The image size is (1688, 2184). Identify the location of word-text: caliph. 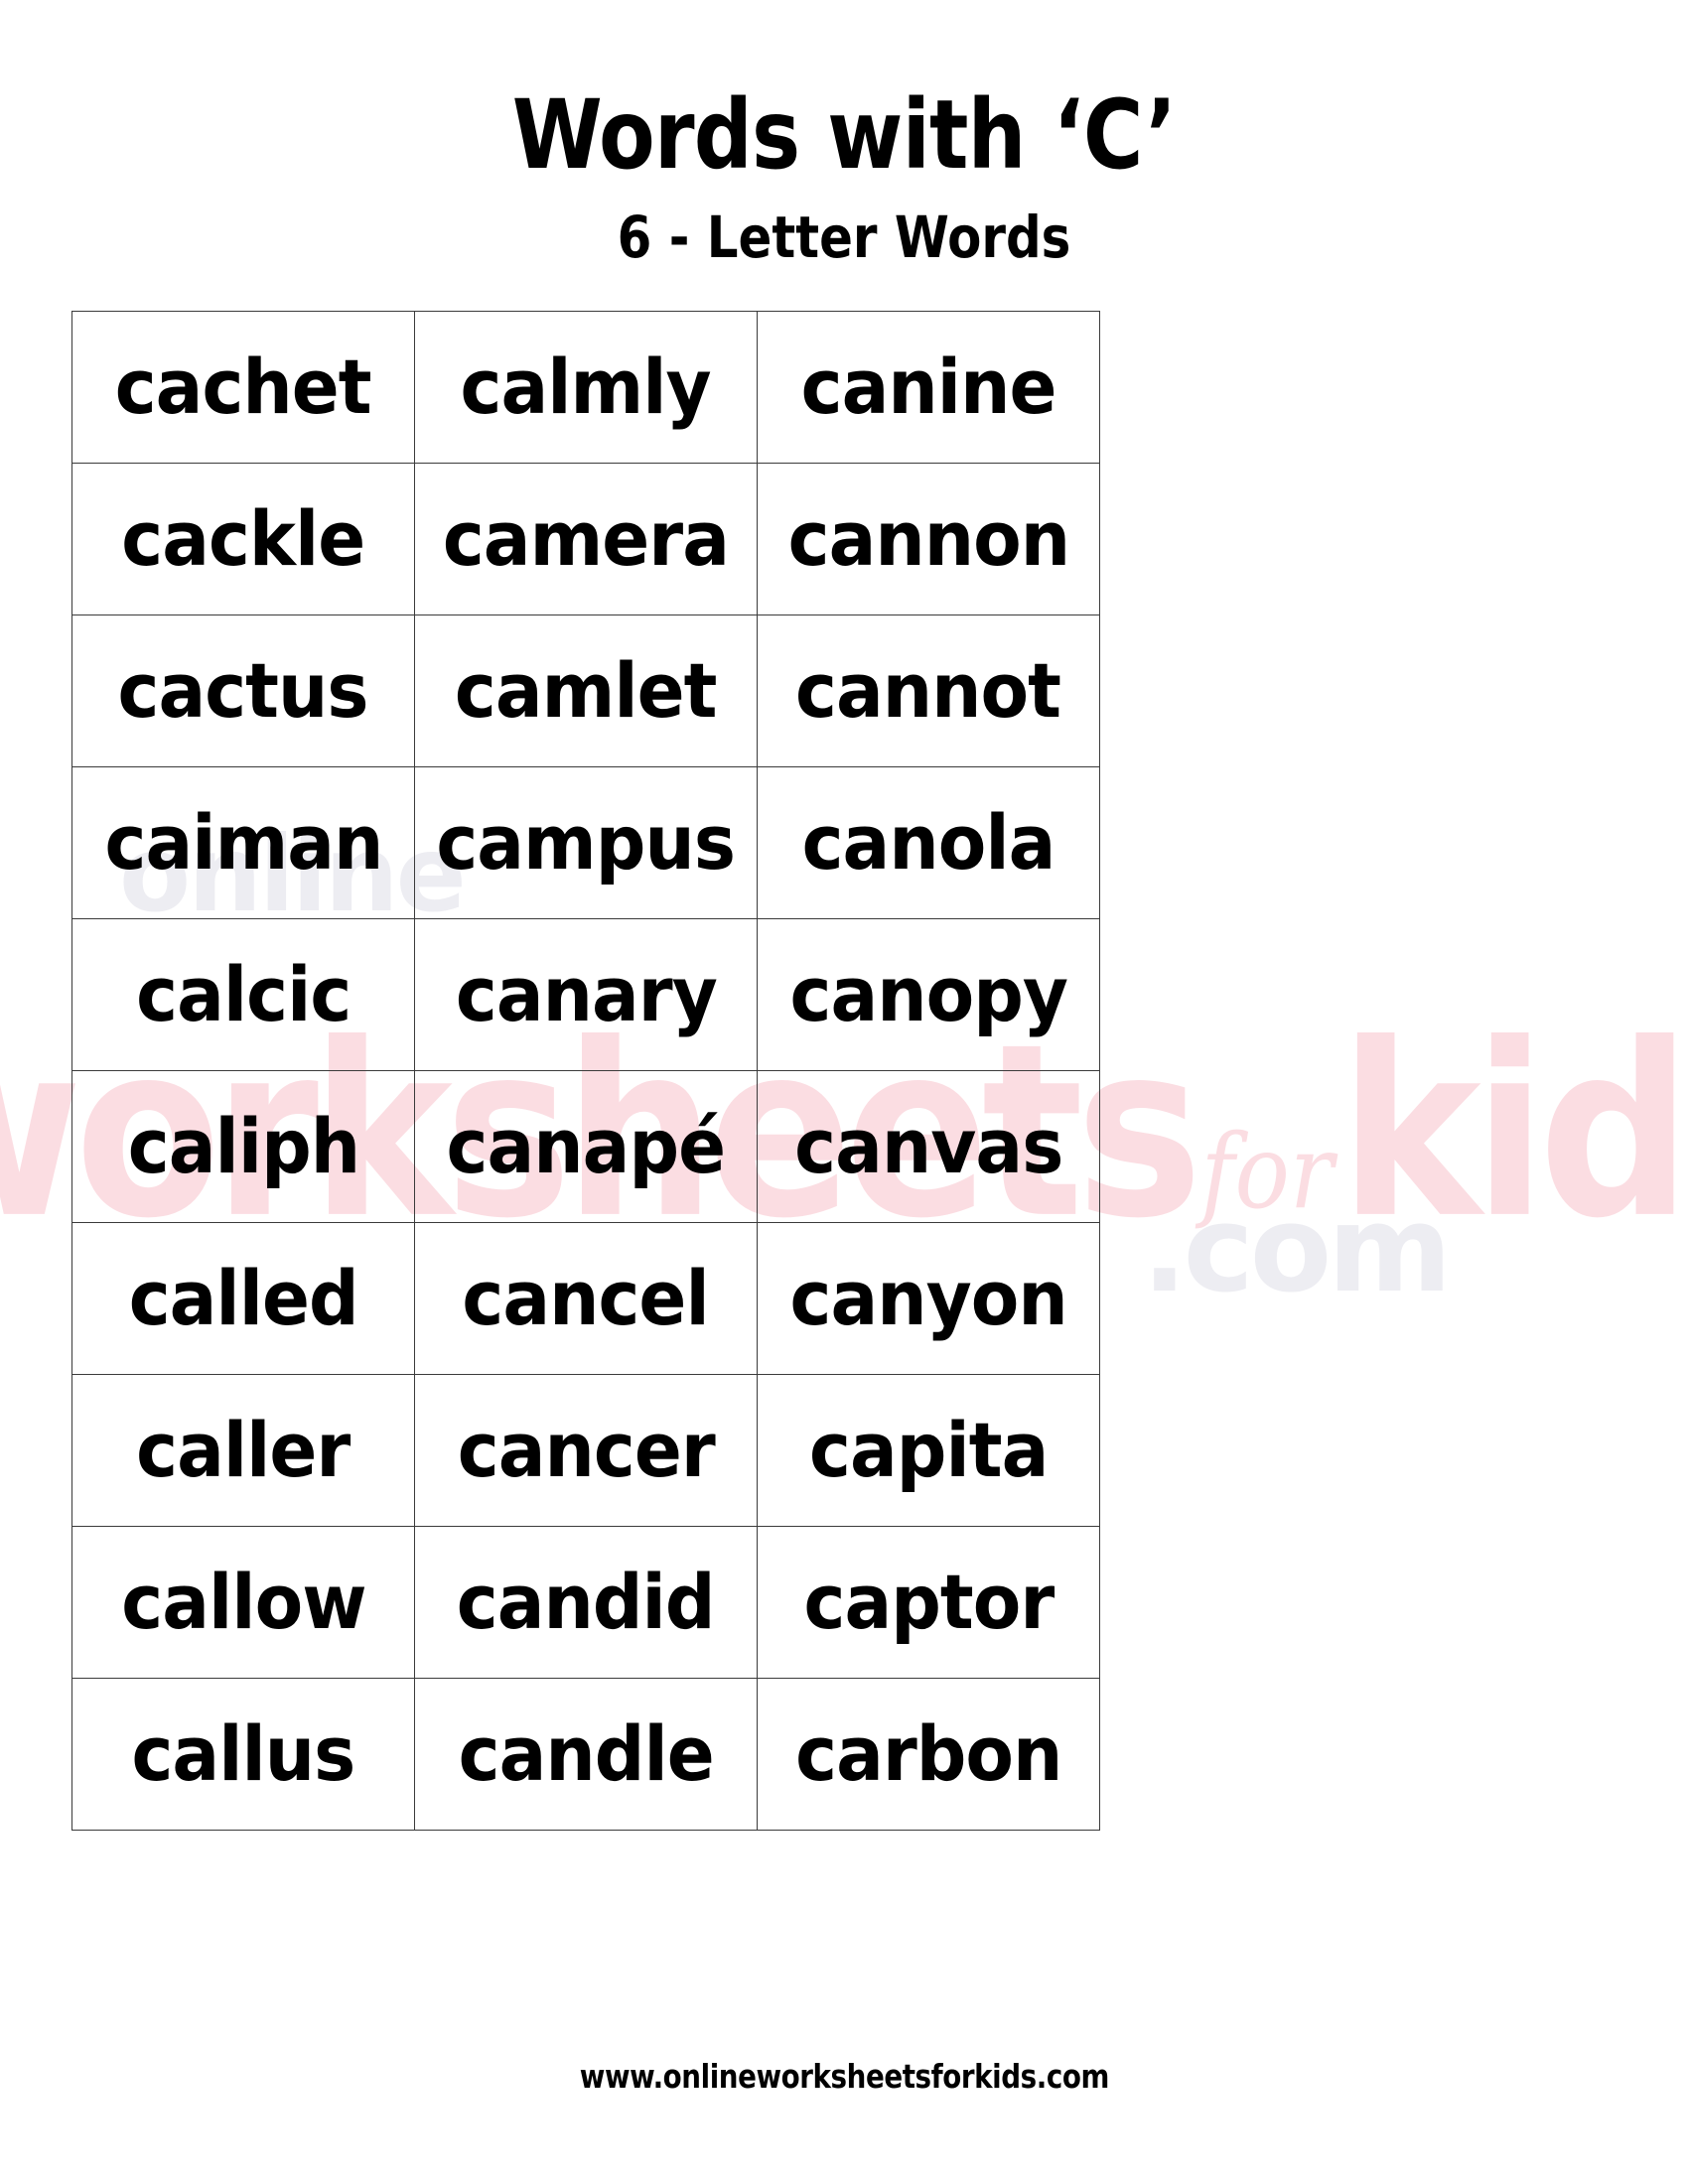
(243, 1146).